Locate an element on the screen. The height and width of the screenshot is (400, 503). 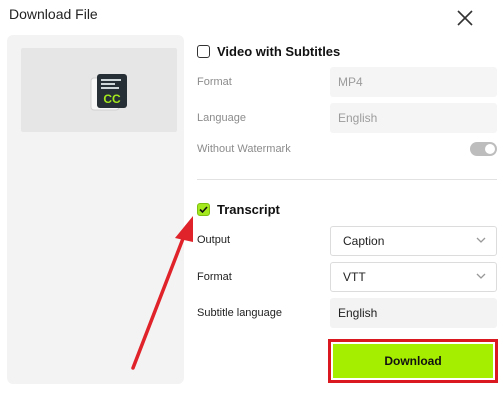
download-button: Download is located at coordinates (413, 361).